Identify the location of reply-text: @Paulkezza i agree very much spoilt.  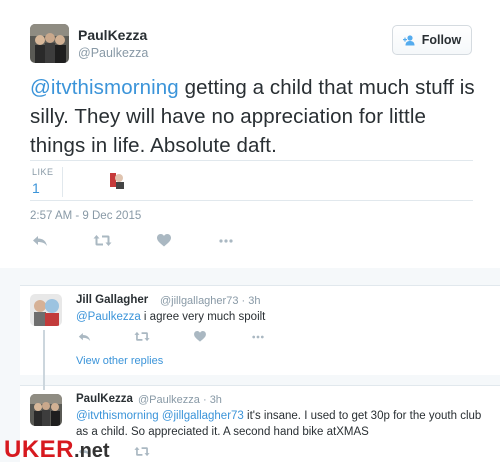
(276, 317).